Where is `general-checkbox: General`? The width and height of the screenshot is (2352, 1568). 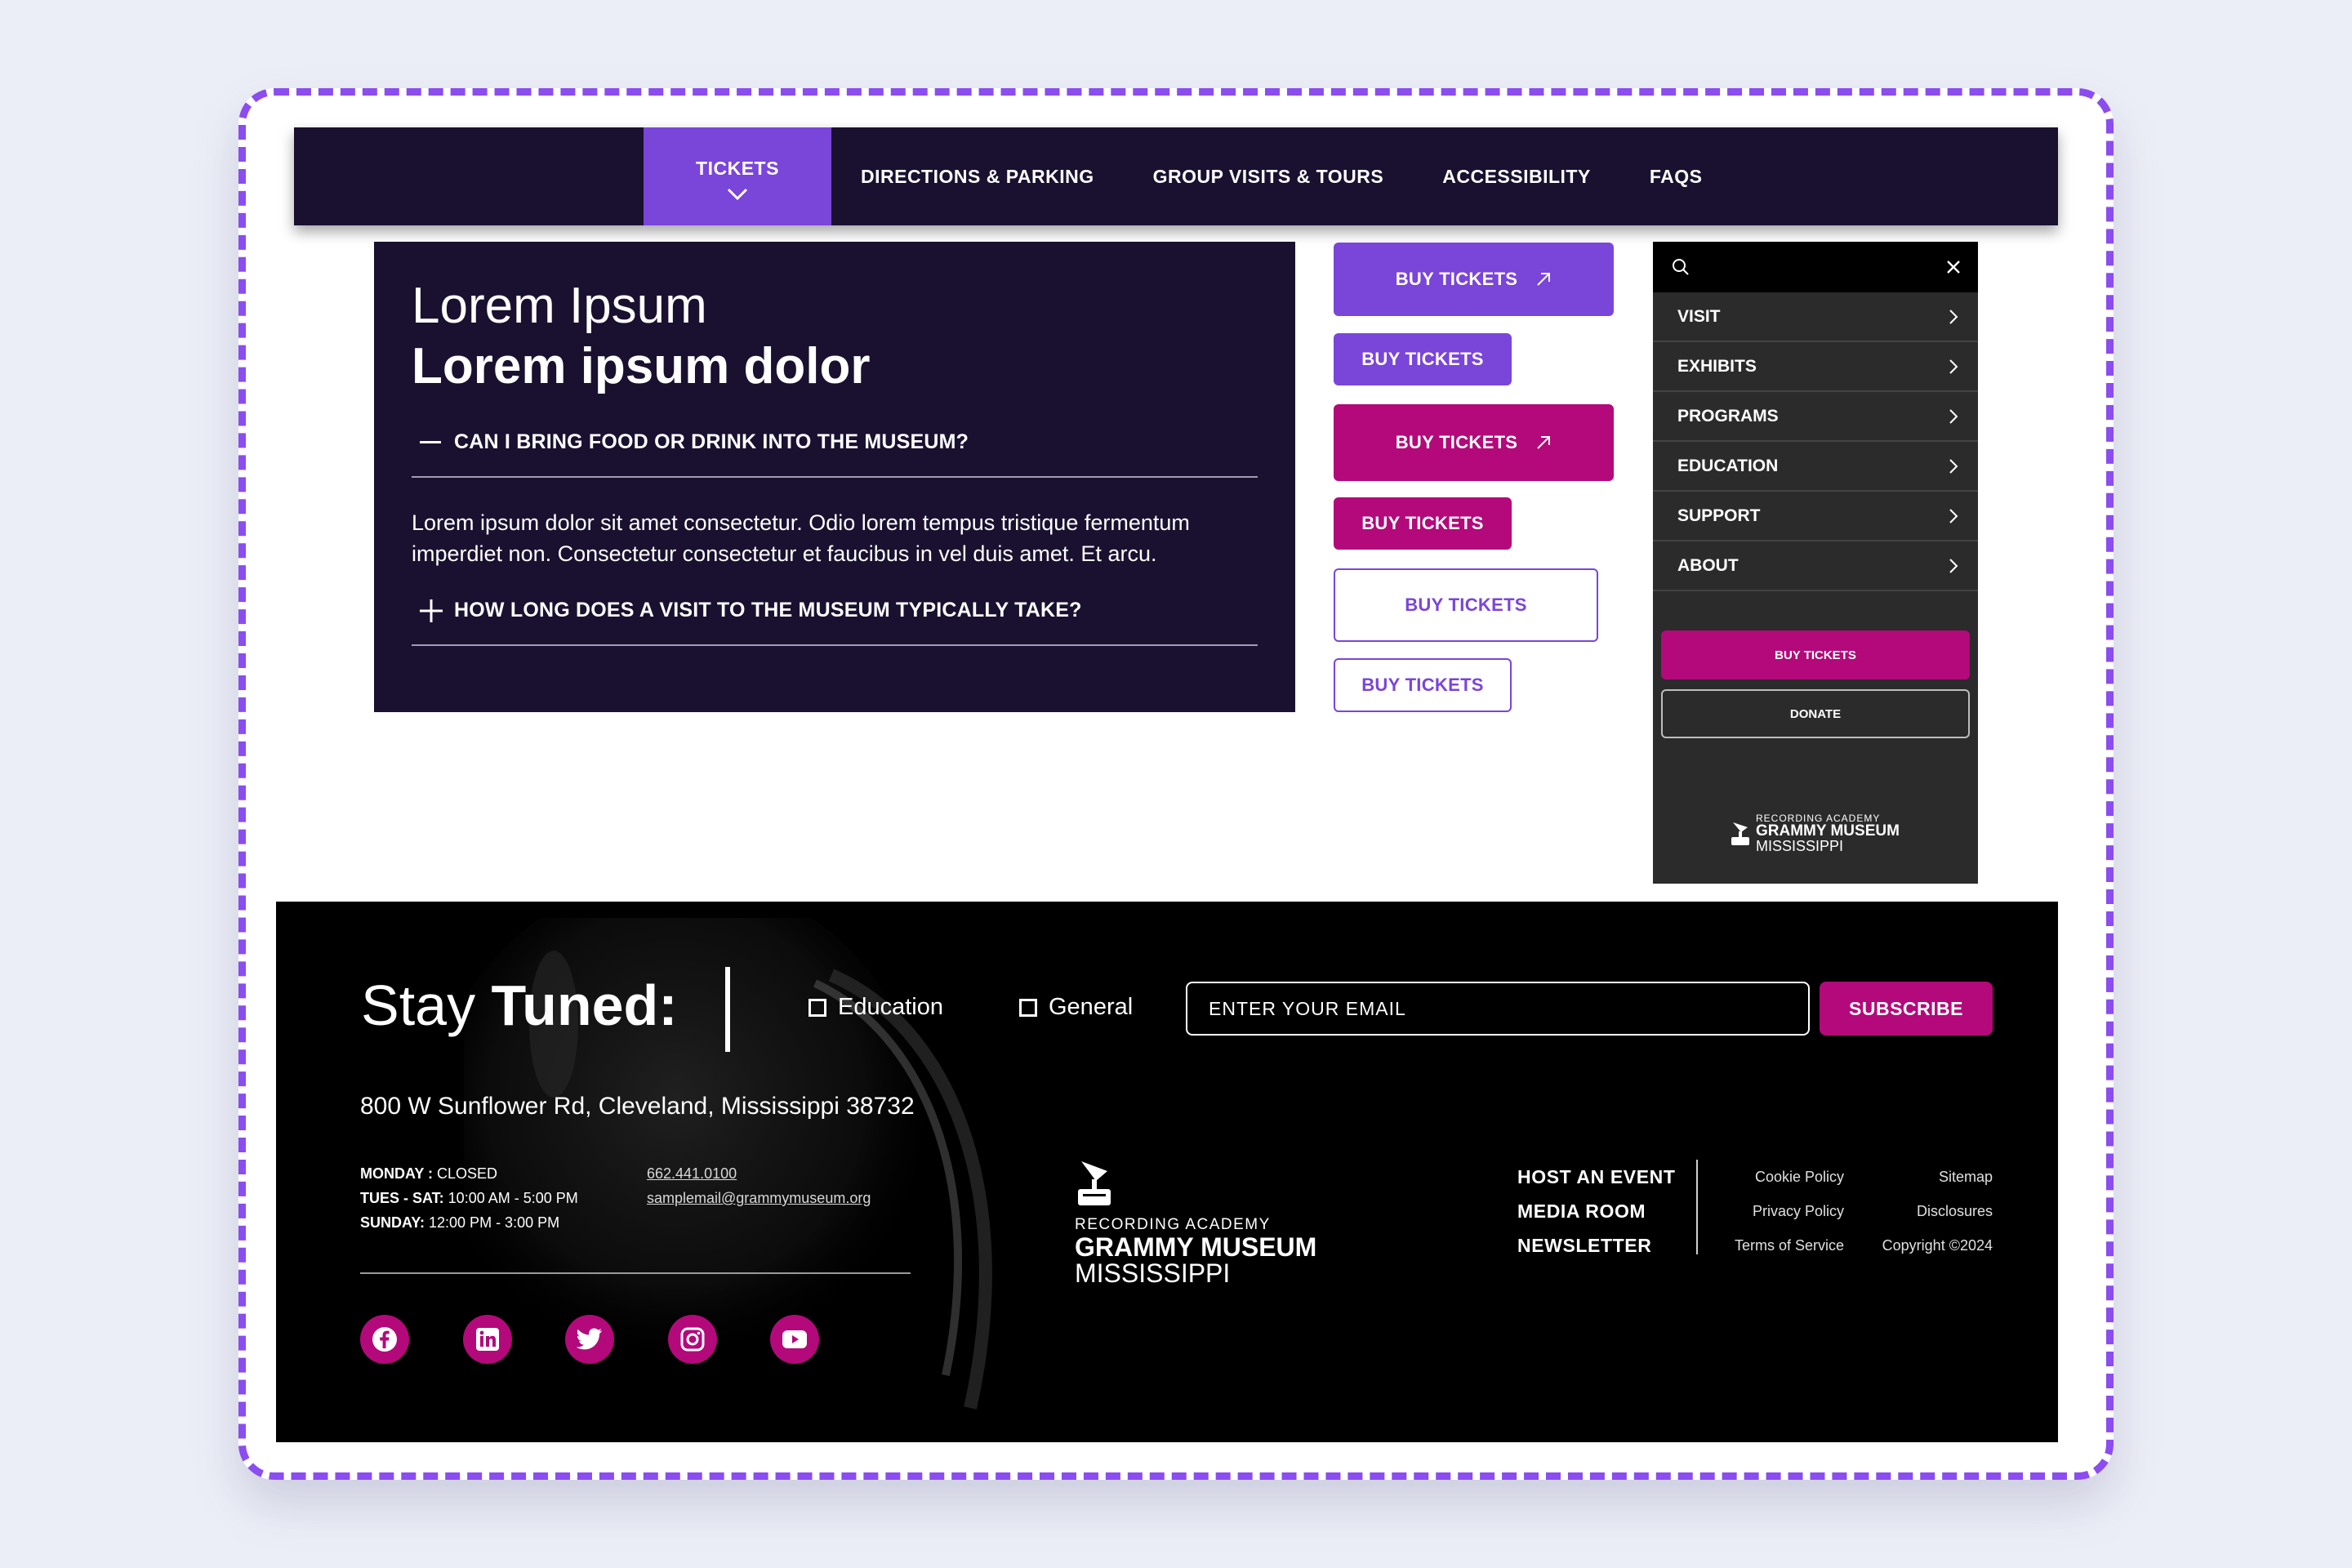
general-checkbox: General is located at coordinates (1076, 1007).